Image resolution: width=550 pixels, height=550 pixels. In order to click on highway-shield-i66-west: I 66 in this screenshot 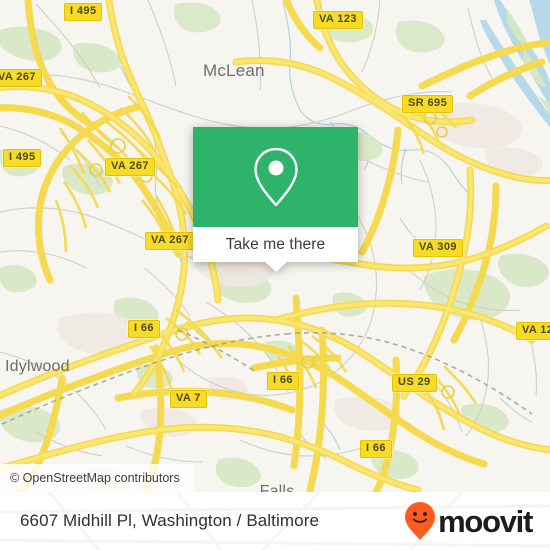, I will do `click(144, 329)`.